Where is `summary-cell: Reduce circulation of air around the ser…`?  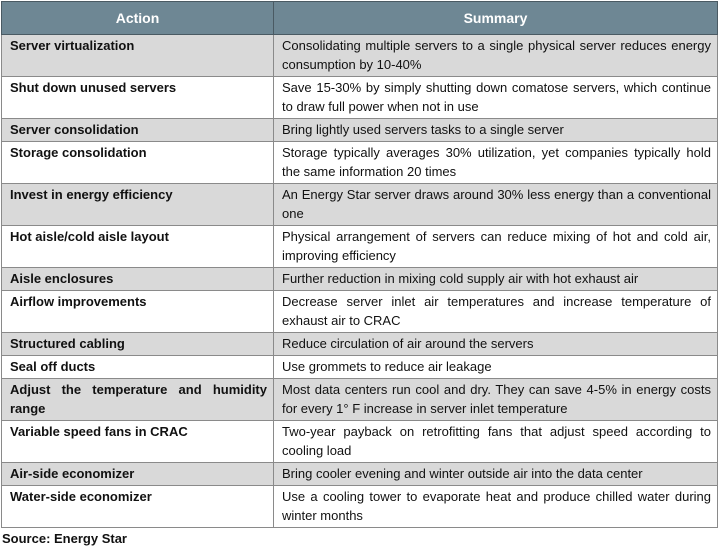 summary-cell: Reduce circulation of air around the ser… is located at coordinates (495, 344).